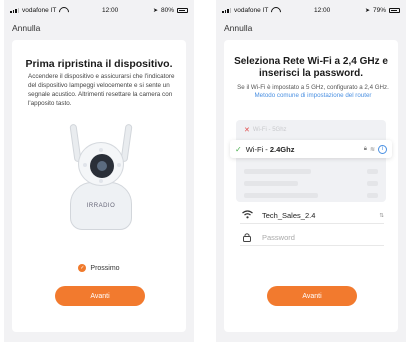 The width and height of the screenshot is (408, 342). What do you see at coordinates (247, 130) in the screenshot?
I see `close-icon: ✕` at bounding box center [247, 130].